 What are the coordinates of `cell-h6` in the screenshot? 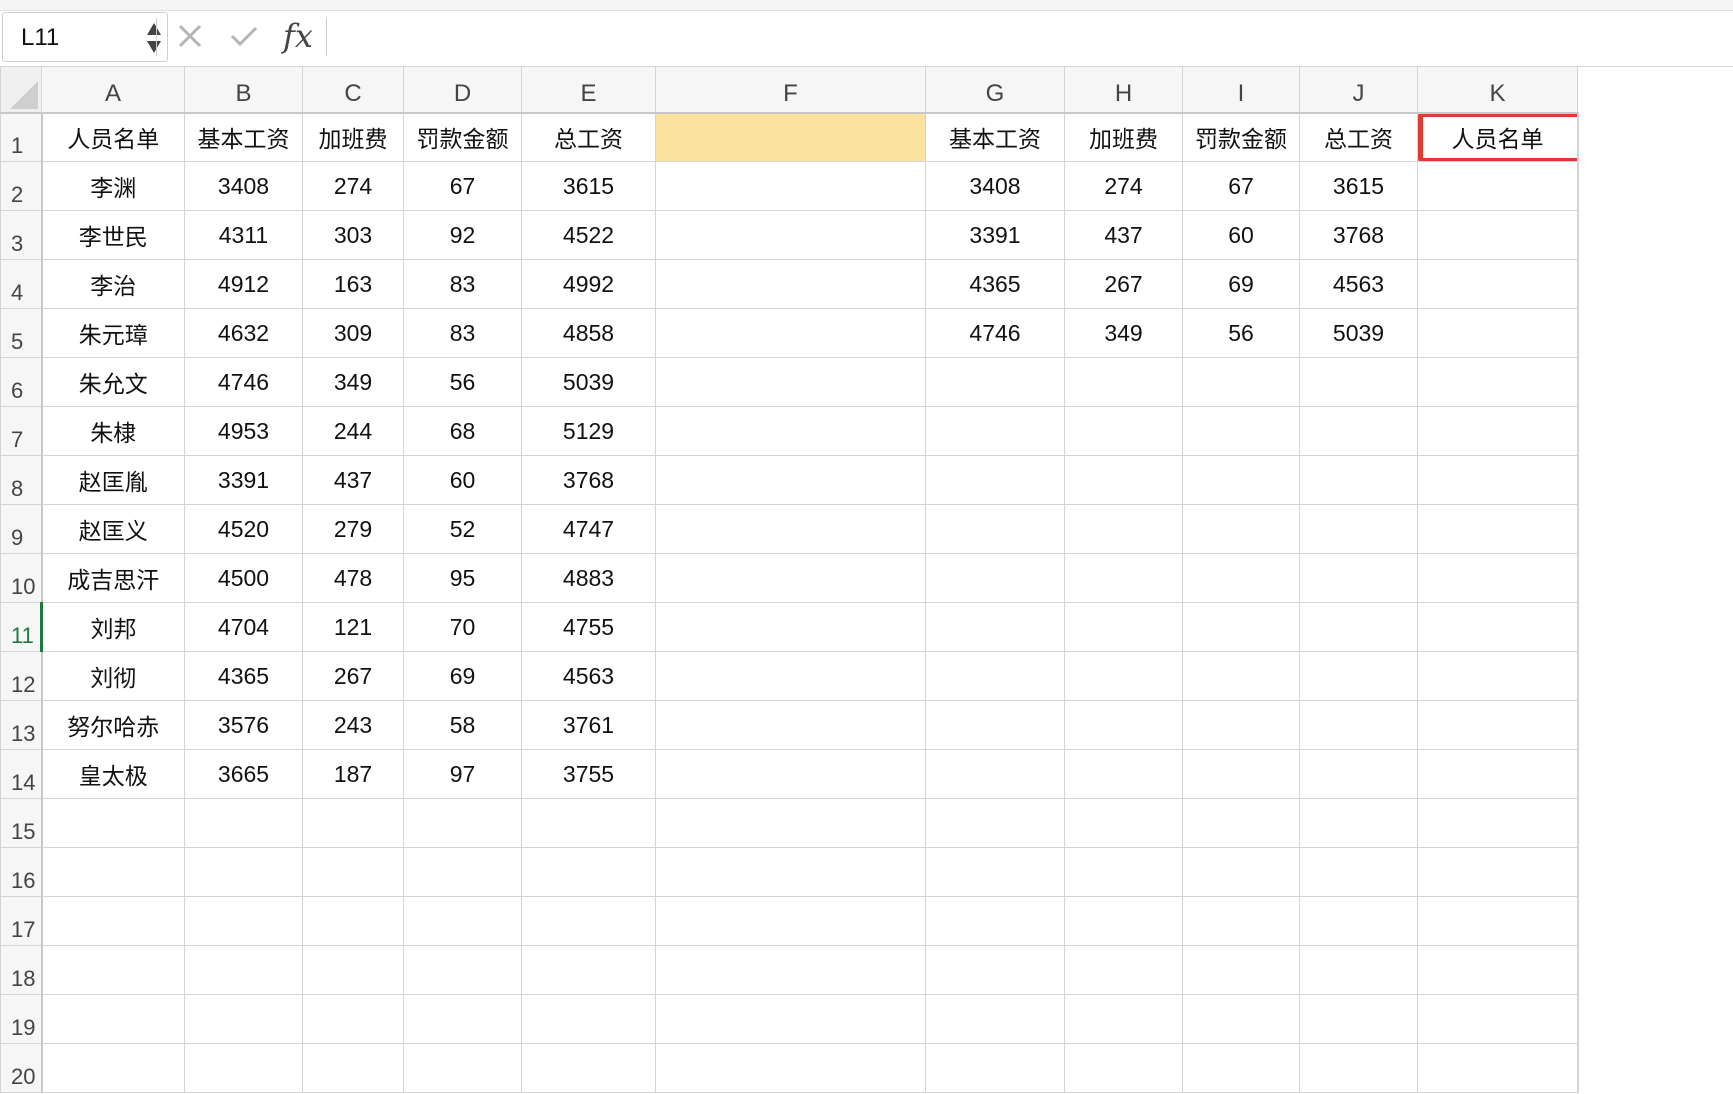 It's located at (1123, 382).